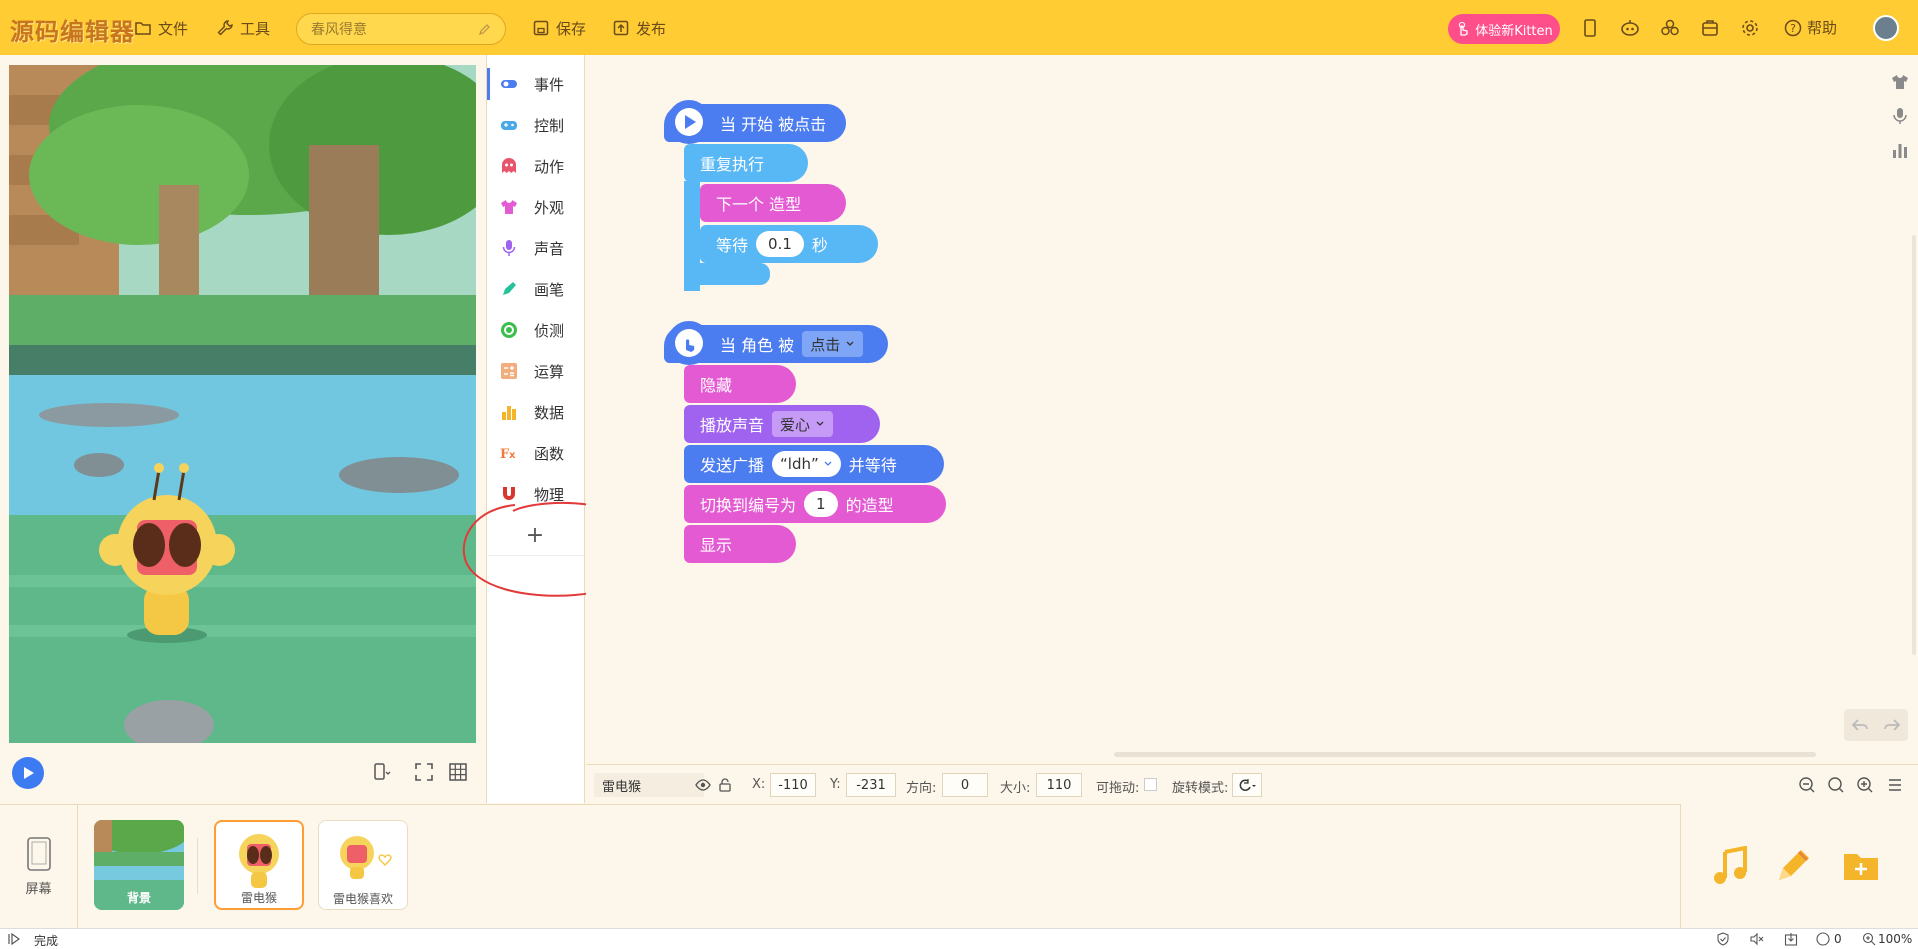 The image size is (1918, 949). I want to click on backpack-icon, so click(1710, 28).